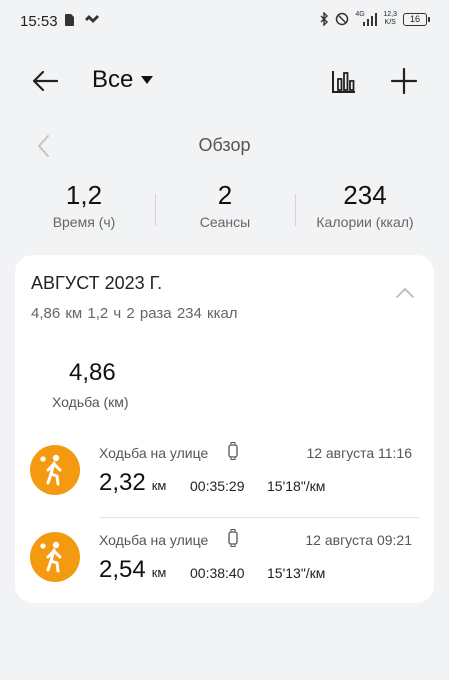  Describe the element at coordinates (366, 18) in the screenshot. I see `signal-icon: 4G` at that location.